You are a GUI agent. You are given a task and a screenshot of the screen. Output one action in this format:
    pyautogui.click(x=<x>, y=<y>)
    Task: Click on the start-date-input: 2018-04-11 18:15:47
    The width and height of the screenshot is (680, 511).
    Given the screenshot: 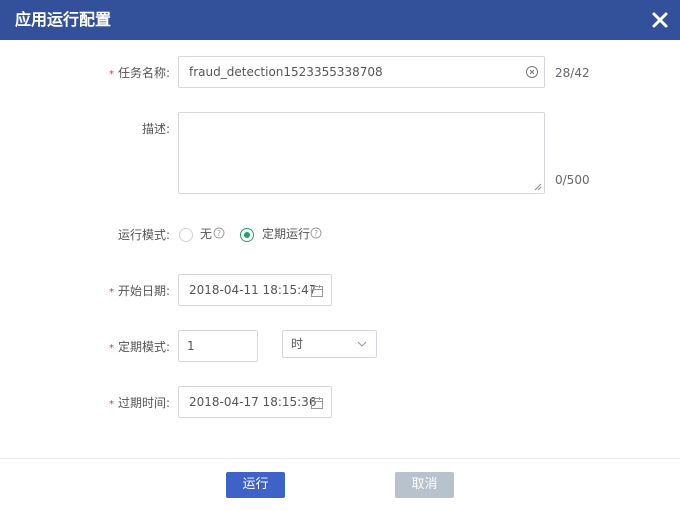 What is the action you would take?
    pyautogui.click(x=255, y=290)
    